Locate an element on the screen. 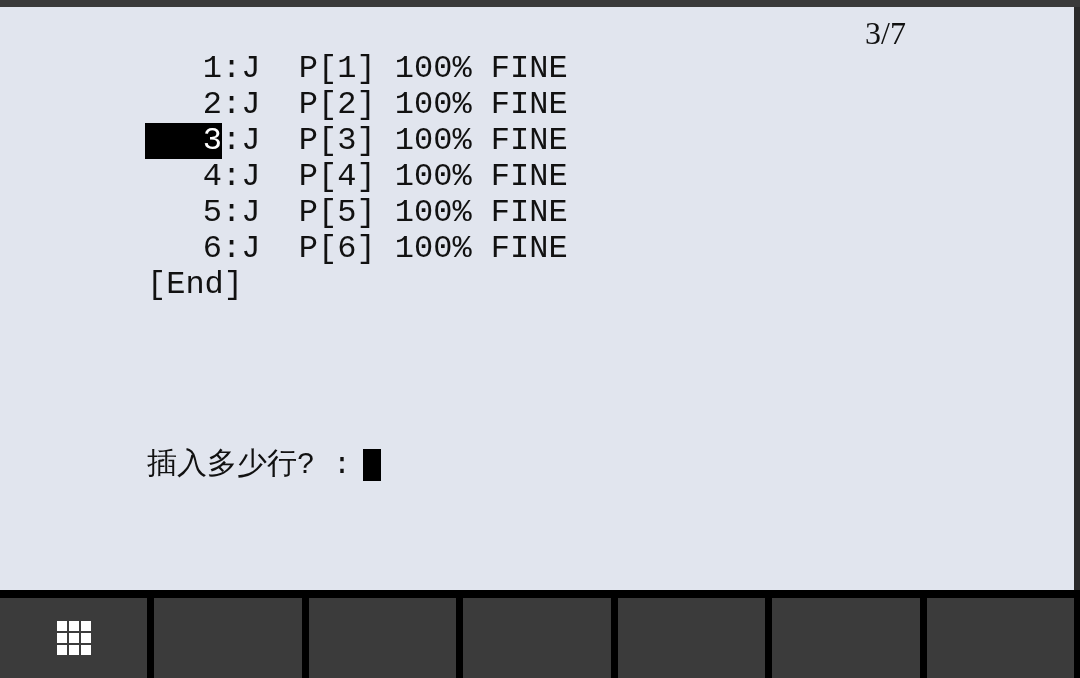 The width and height of the screenshot is (1080, 678). line-number: 5 is located at coordinates (183, 213).